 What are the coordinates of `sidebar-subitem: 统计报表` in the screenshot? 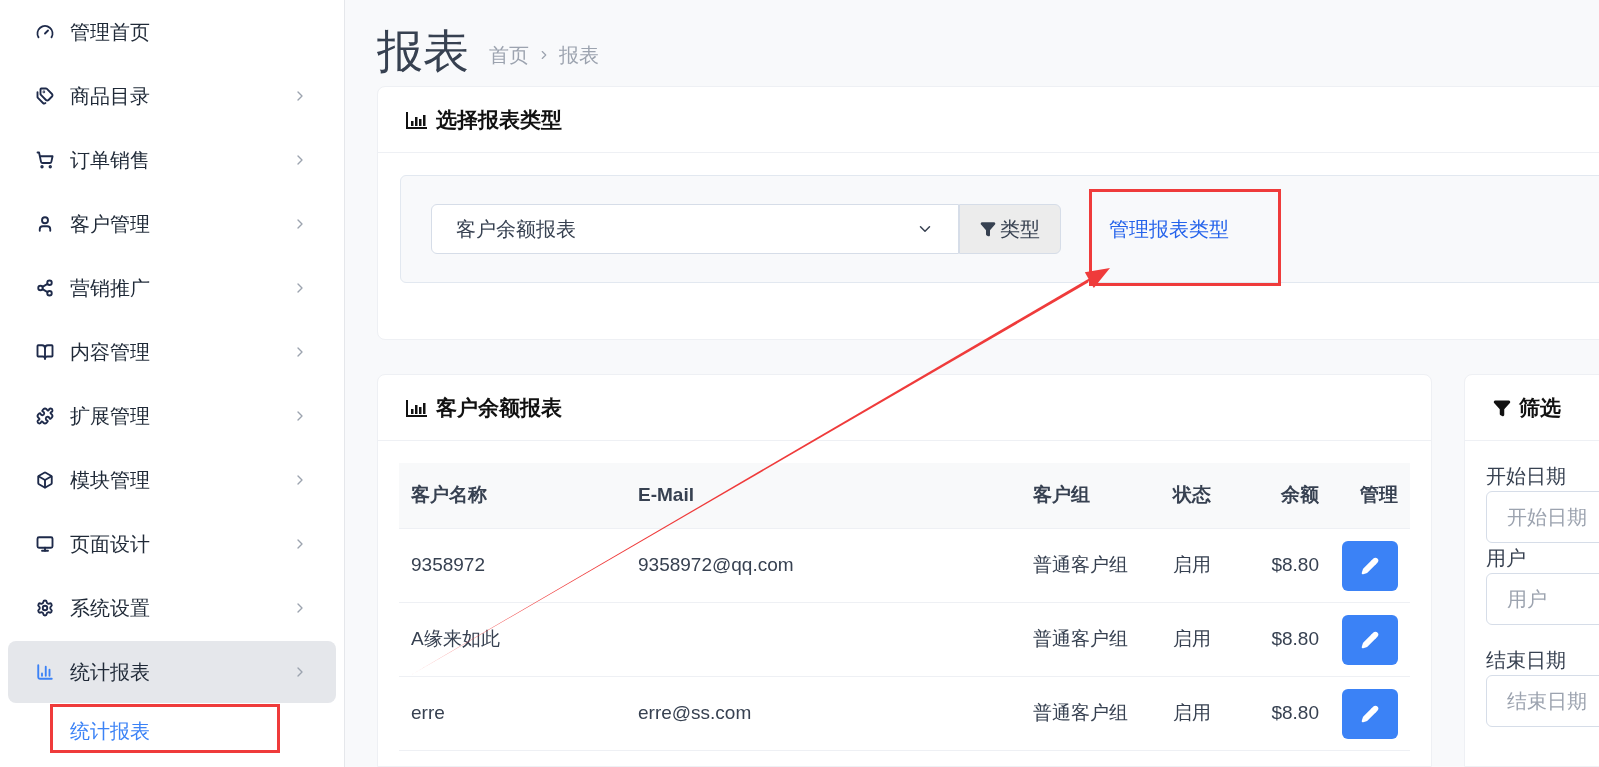 It's located at (172, 731).